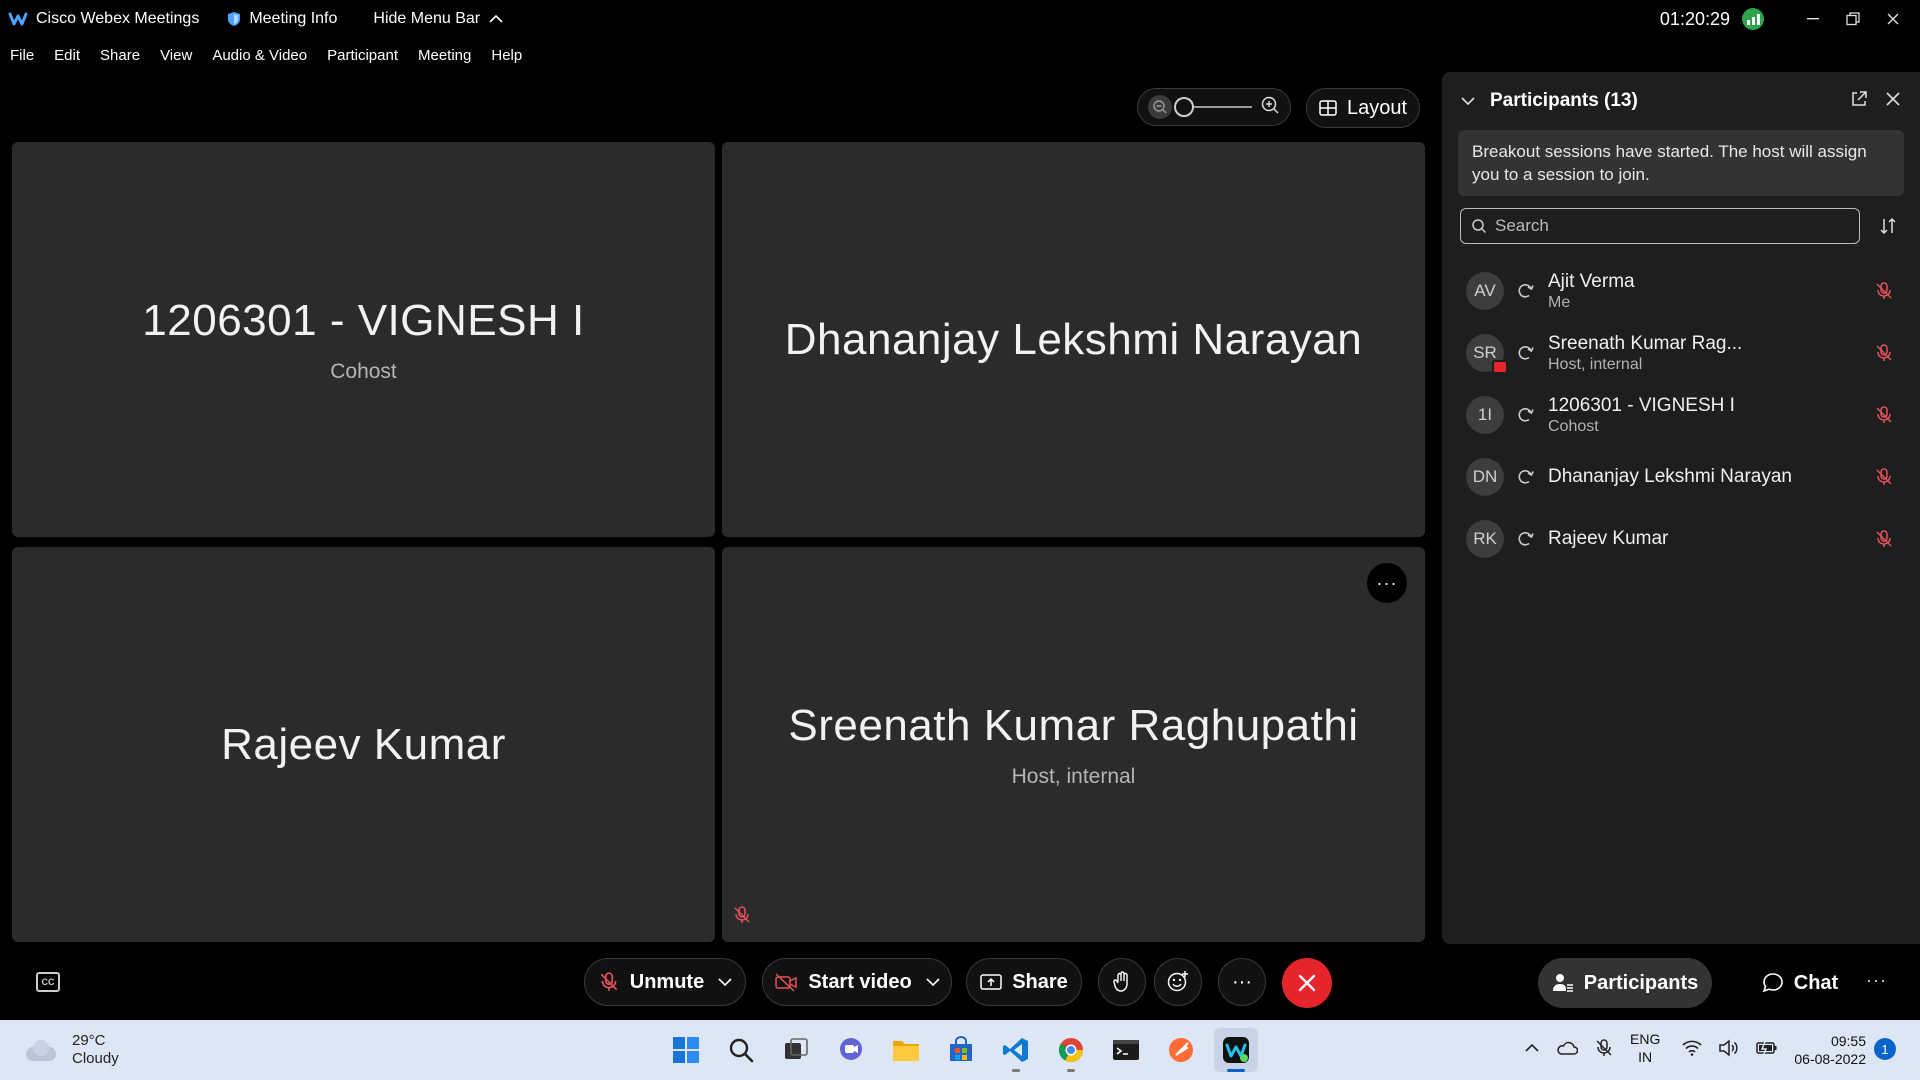  What do you see at coordinates (1387, 583) in the screenshot?
I see `tile-more-options-button: ···` at bounding box center [1387, 583].